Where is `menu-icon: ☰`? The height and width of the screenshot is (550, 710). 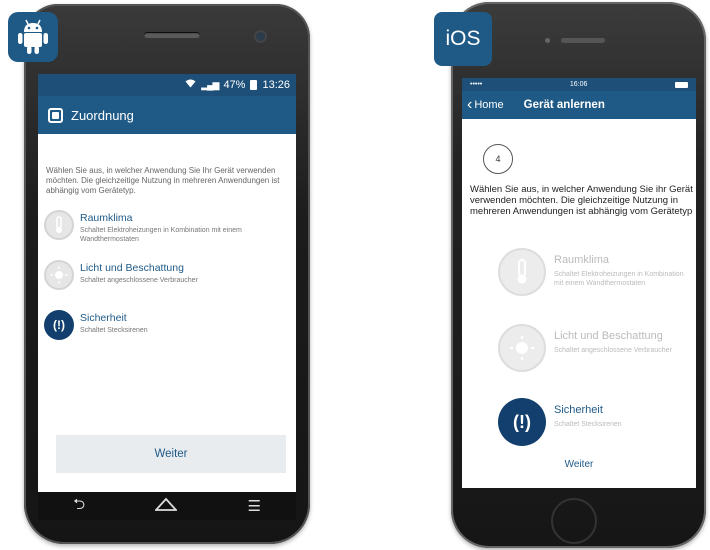
menu-icon: ☰ is located at coordinates (253, 506).